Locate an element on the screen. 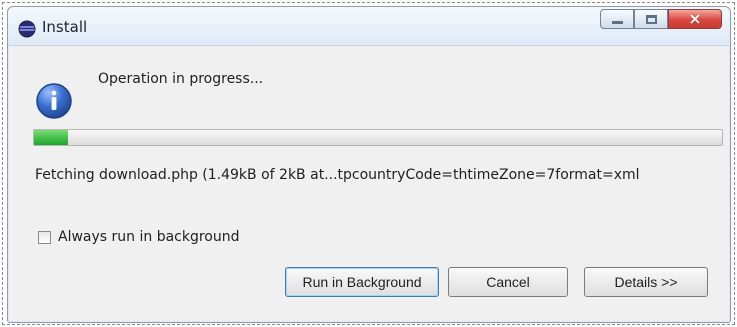  progress-fill is located at coordinates (51, 137).